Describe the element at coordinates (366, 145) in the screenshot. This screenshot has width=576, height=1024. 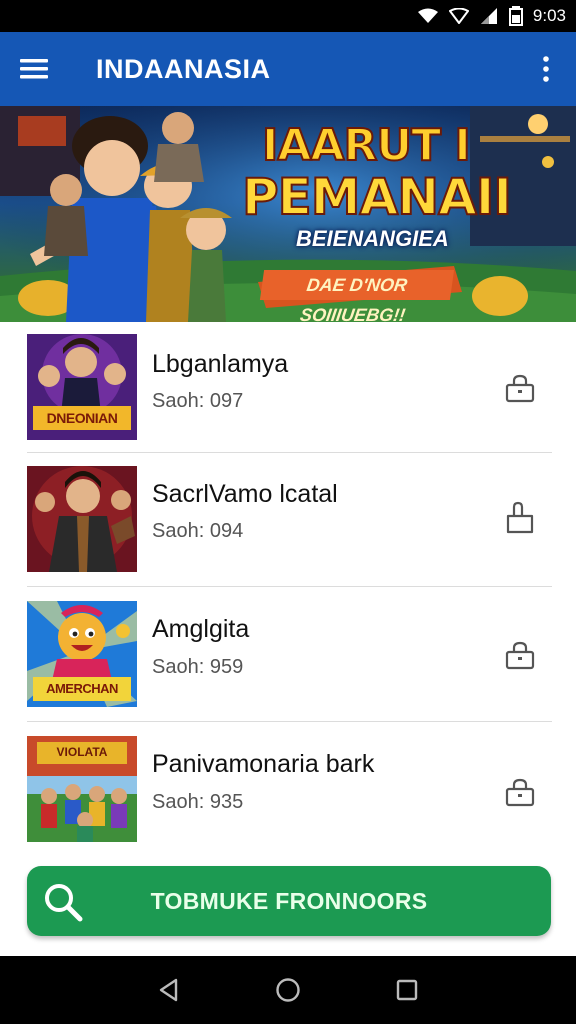
I see `banner-title-line1: IAARUT I` at that location.